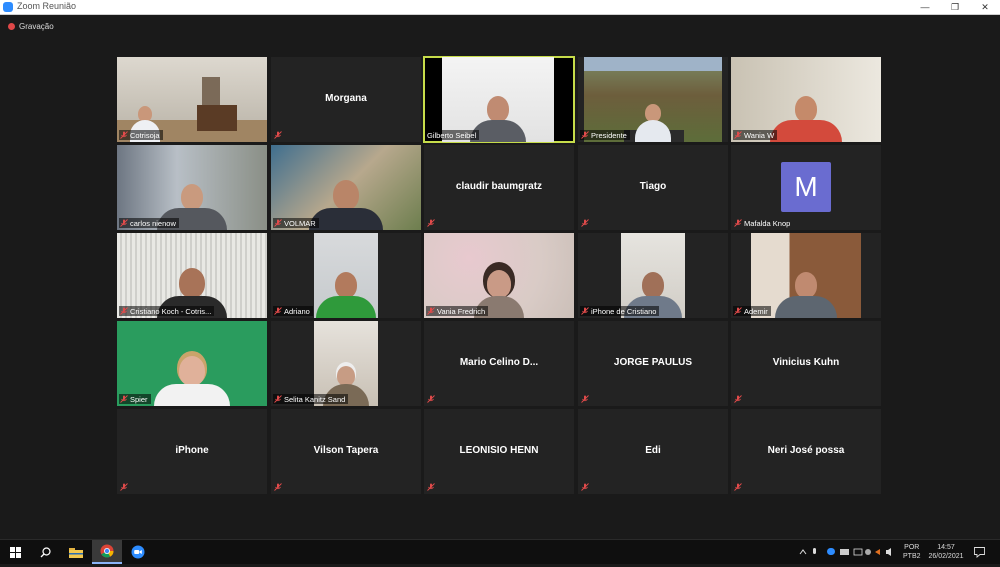 This screenshot has width=1000, height=567. I want to click on participant-name-label: Mafalda Knop, so click(763, 223).